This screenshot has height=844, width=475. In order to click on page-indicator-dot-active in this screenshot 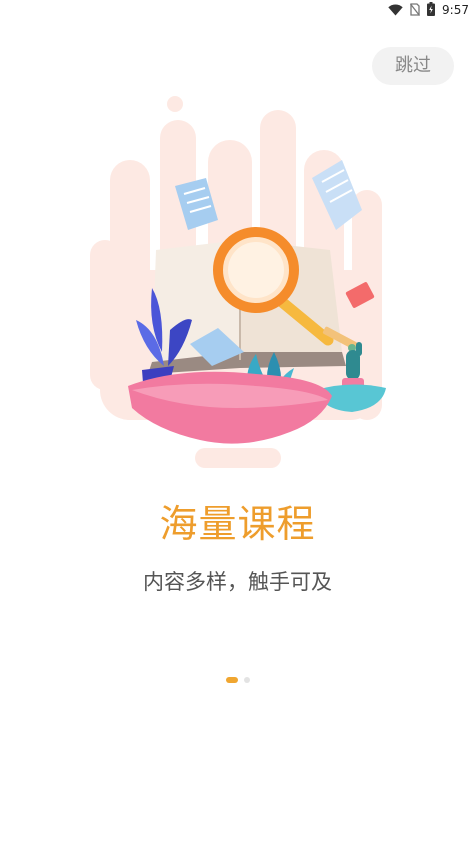, I will do `click(231, 680)`.